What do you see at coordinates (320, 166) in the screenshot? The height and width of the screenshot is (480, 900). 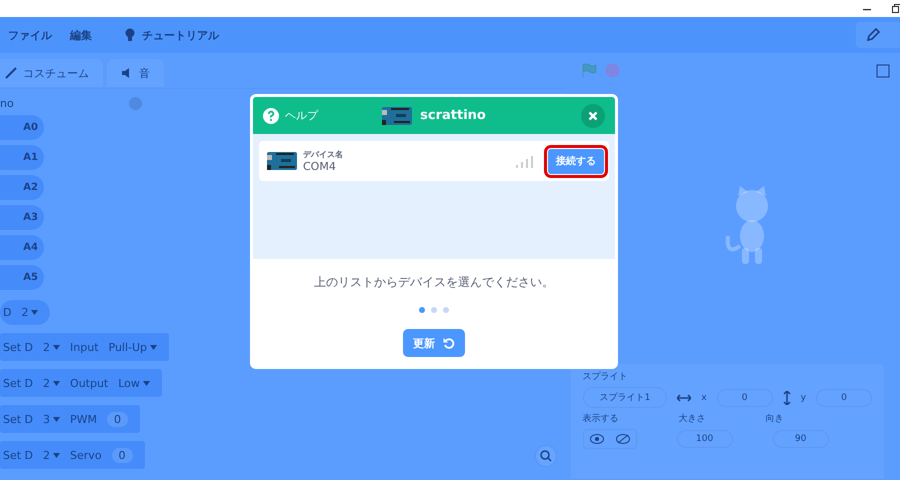 I see `device-name: COM4` at bounding box center [320, 166].